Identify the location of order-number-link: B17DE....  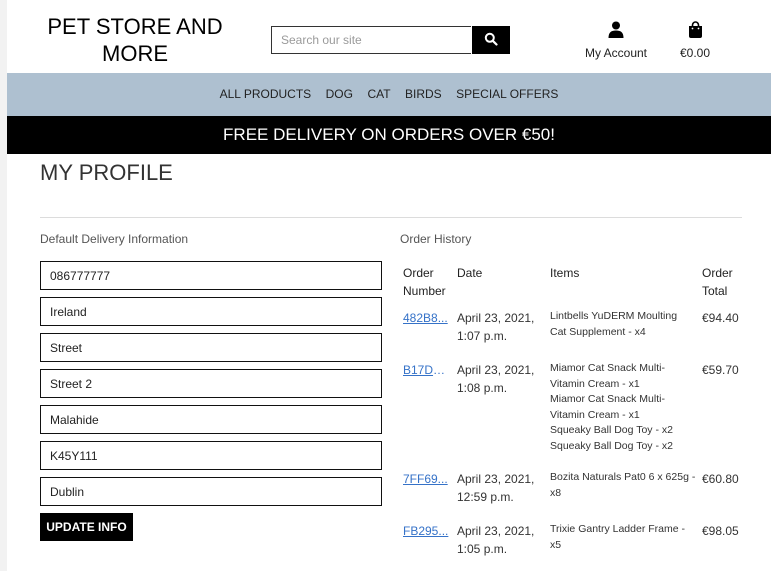
(427, 370).